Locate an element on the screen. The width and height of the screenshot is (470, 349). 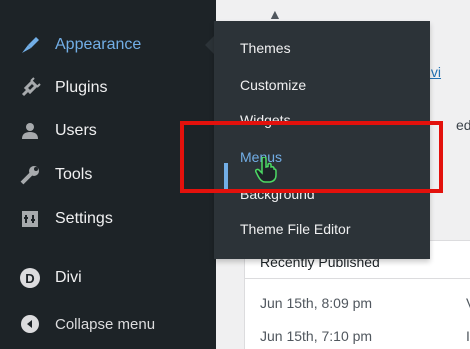
paintbrush-icon is located at coordinates (30, 45).